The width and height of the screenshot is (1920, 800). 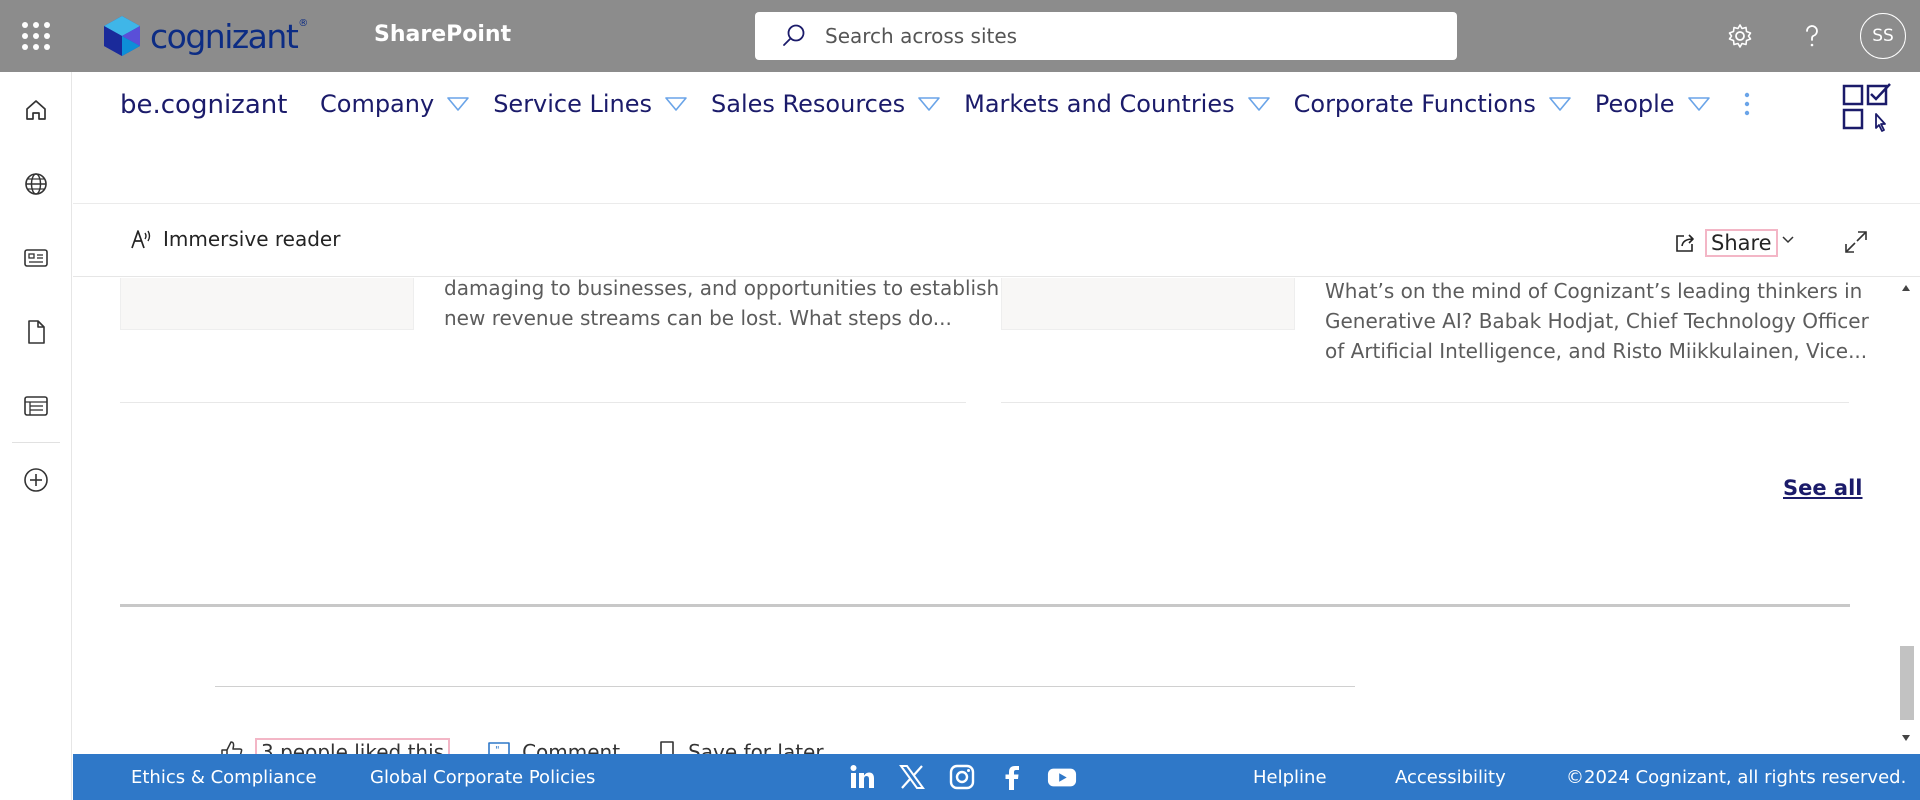 I want to click on share-icon, so click(x=1685, y=243).